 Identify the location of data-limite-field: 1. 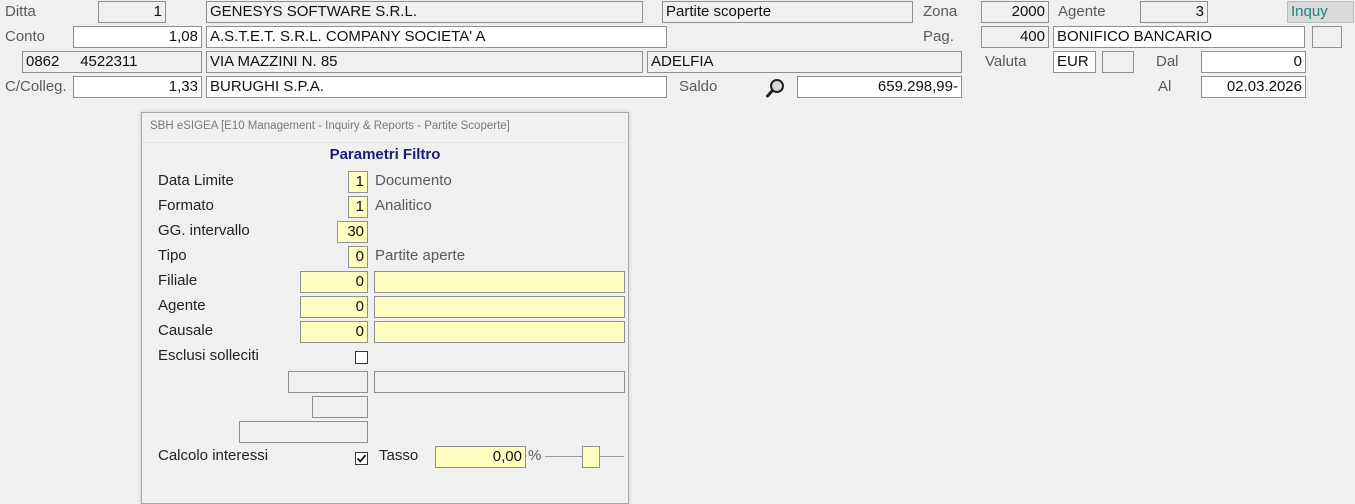
(358, 182).